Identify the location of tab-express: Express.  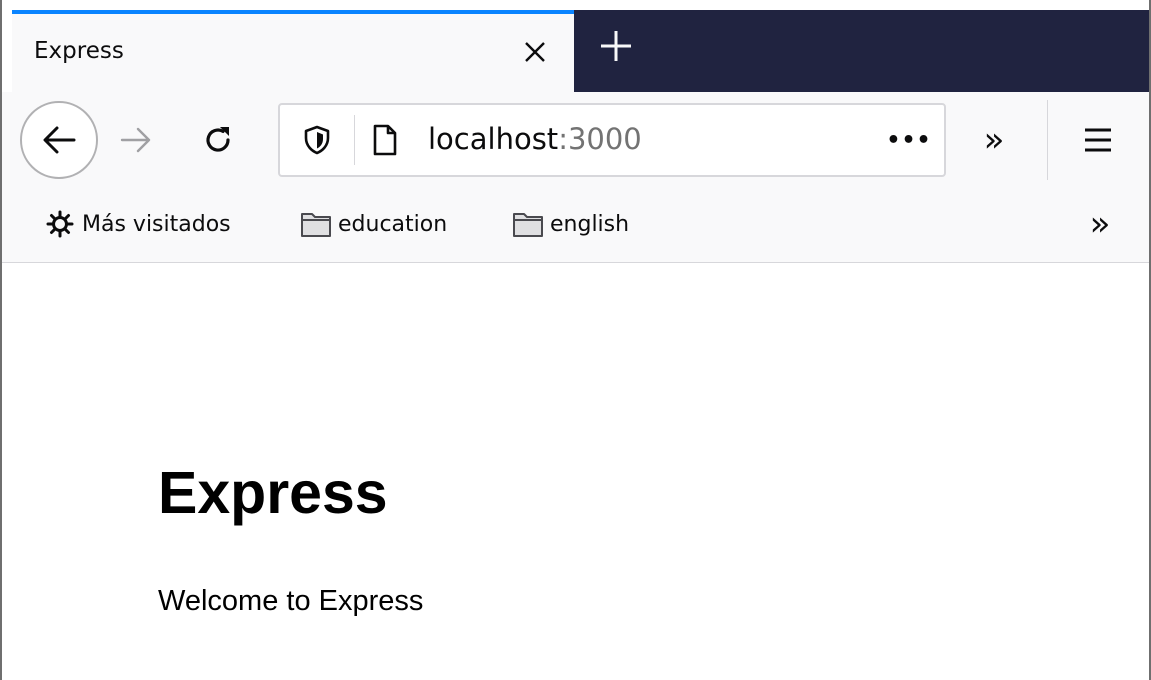
(293, 51).